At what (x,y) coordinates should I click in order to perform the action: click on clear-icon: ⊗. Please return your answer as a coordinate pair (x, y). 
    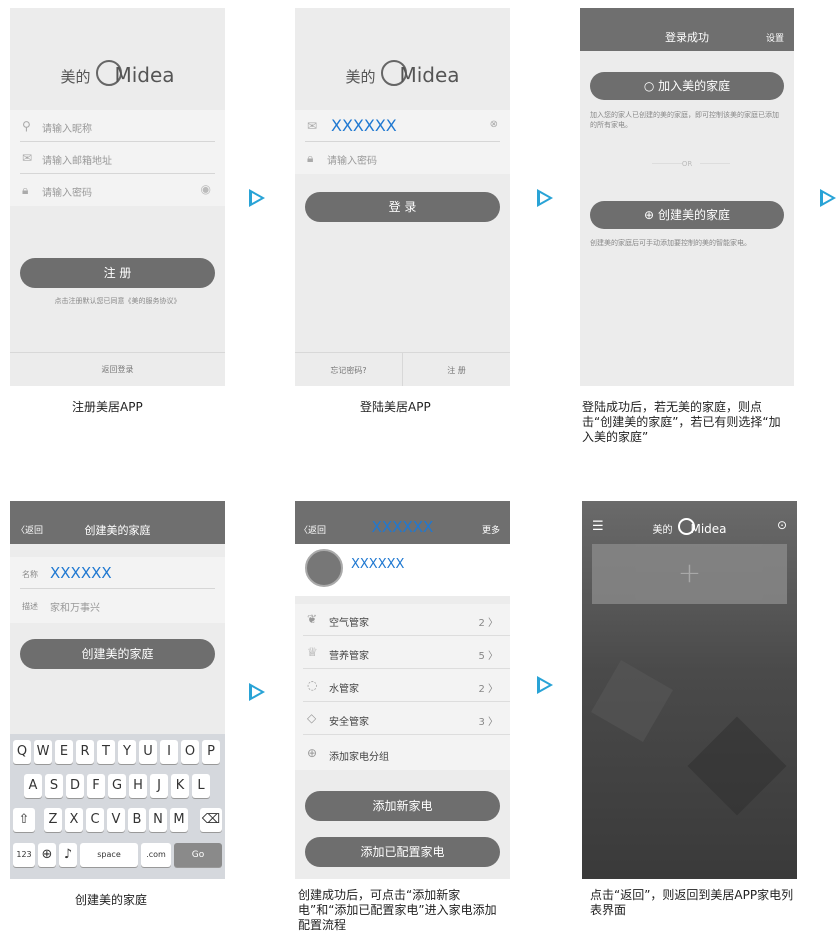
    Looking at the image, I should click on (494, 124).